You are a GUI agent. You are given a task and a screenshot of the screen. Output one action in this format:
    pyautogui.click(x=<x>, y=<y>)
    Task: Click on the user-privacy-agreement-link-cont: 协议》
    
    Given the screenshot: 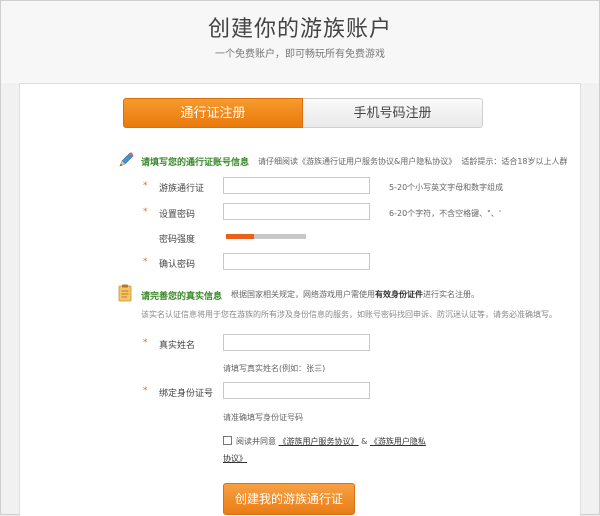 What is the action you would take?
    pyautogui.click(x=235, y=458)
    